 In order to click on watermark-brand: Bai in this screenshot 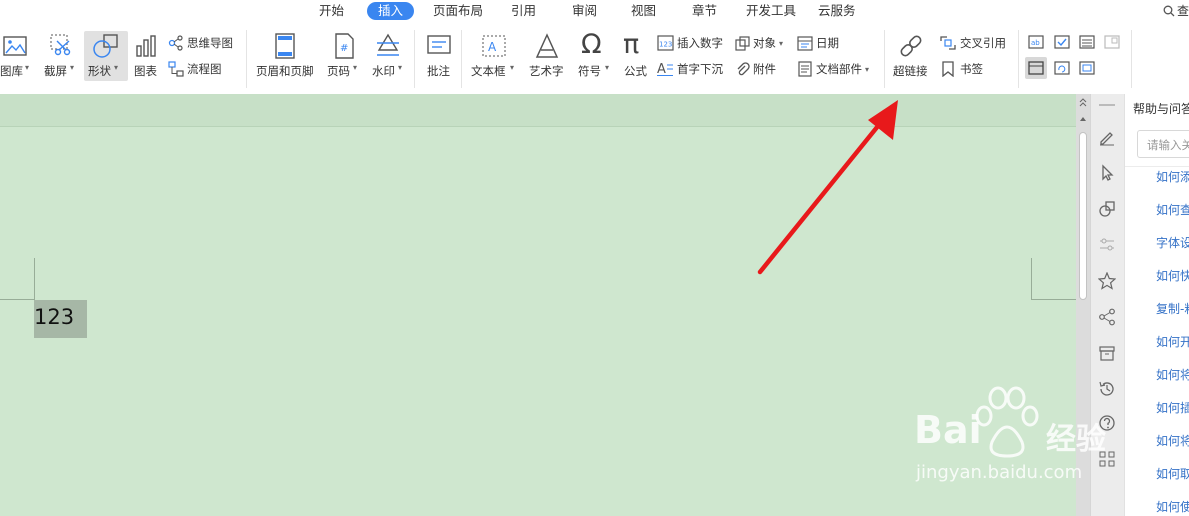, I will do `click(948, 430)`.